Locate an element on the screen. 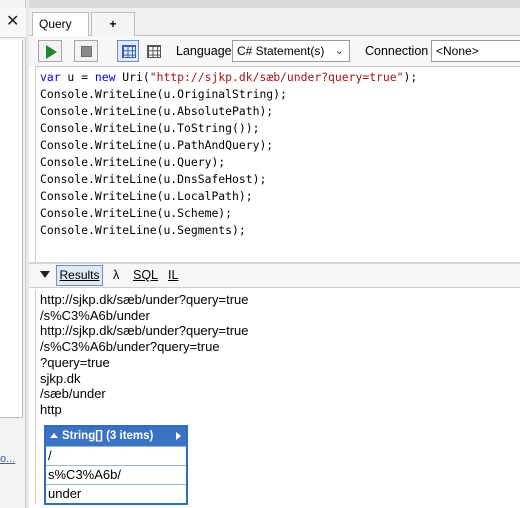 The height and width of the screenshot is (508, 520). connection-select-value: <None> is located at coordinates (457, 51).